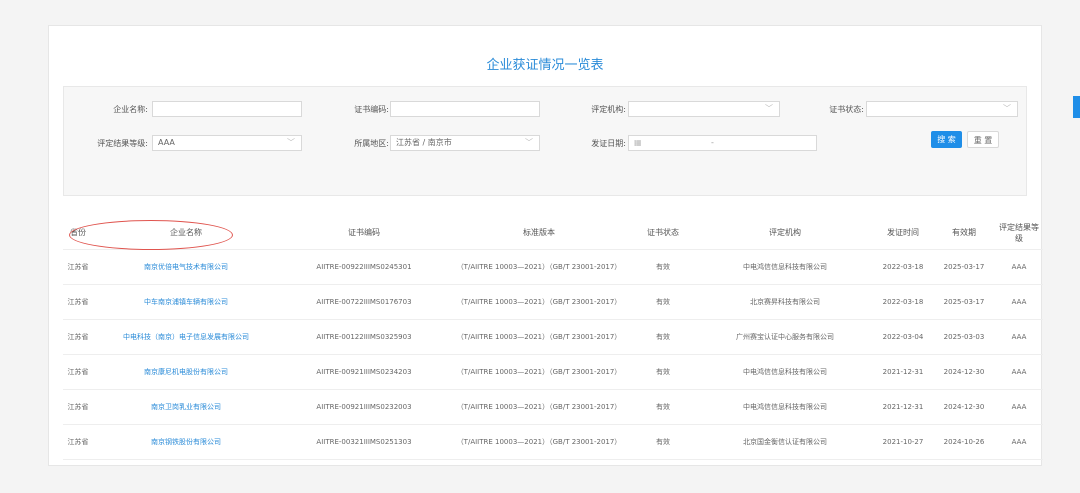 The width and height of the screenshot is (1080, 493). Describe the element at coordinates (638, 142) in the screenshot. I see `calendar-icon: ▦` at that location.